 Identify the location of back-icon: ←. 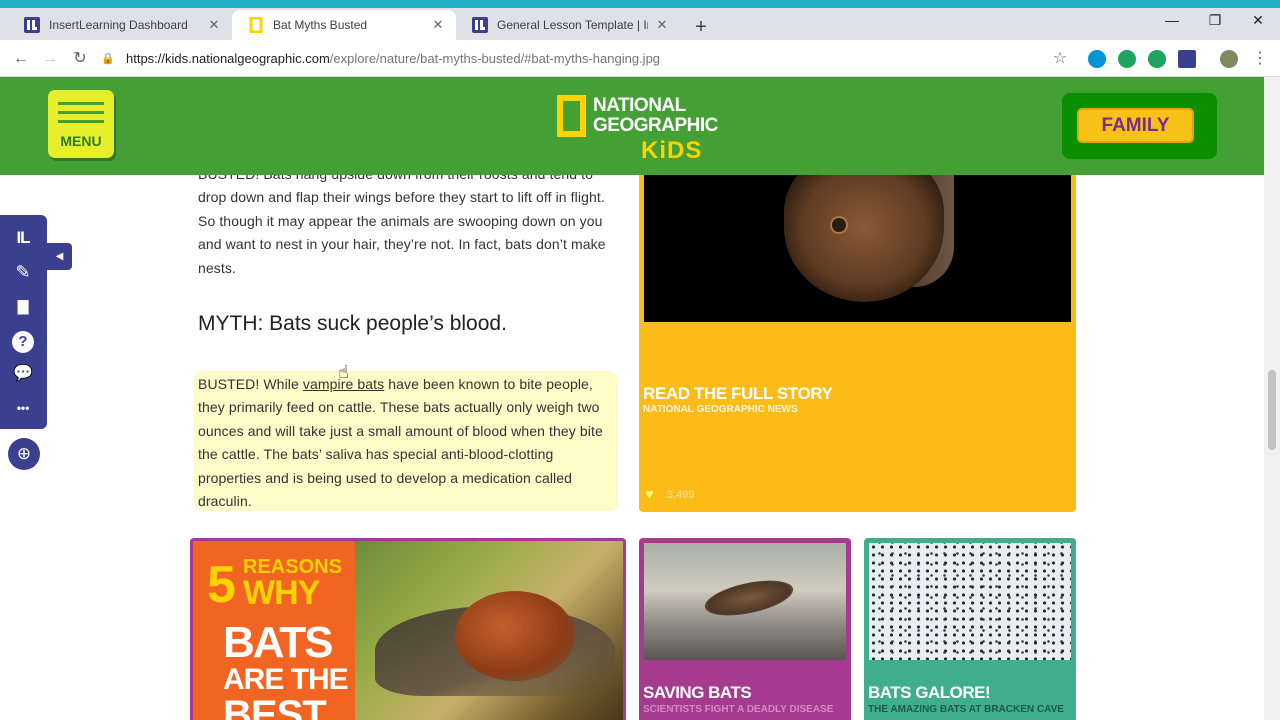
(21, 59).